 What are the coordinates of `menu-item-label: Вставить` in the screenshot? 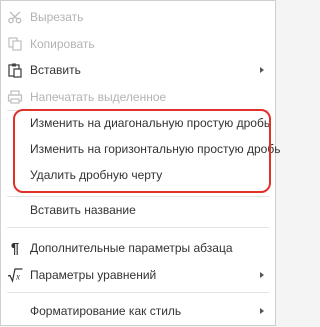 It's located at (55, 70).